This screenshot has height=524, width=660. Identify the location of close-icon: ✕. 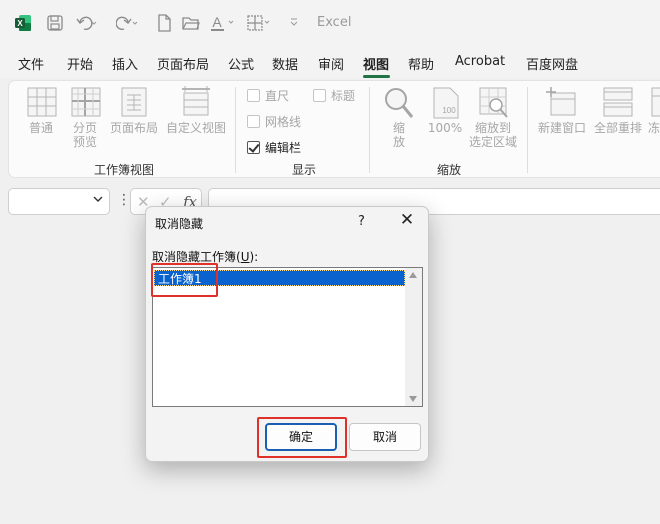
(407, 220).